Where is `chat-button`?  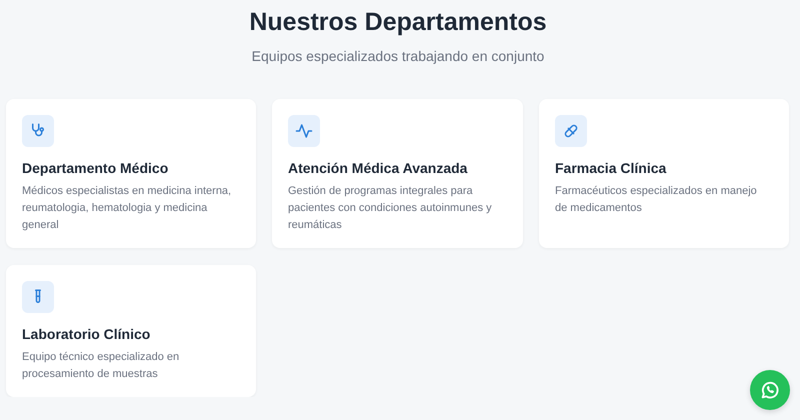
chat-button is located at coordinates (770, 390).